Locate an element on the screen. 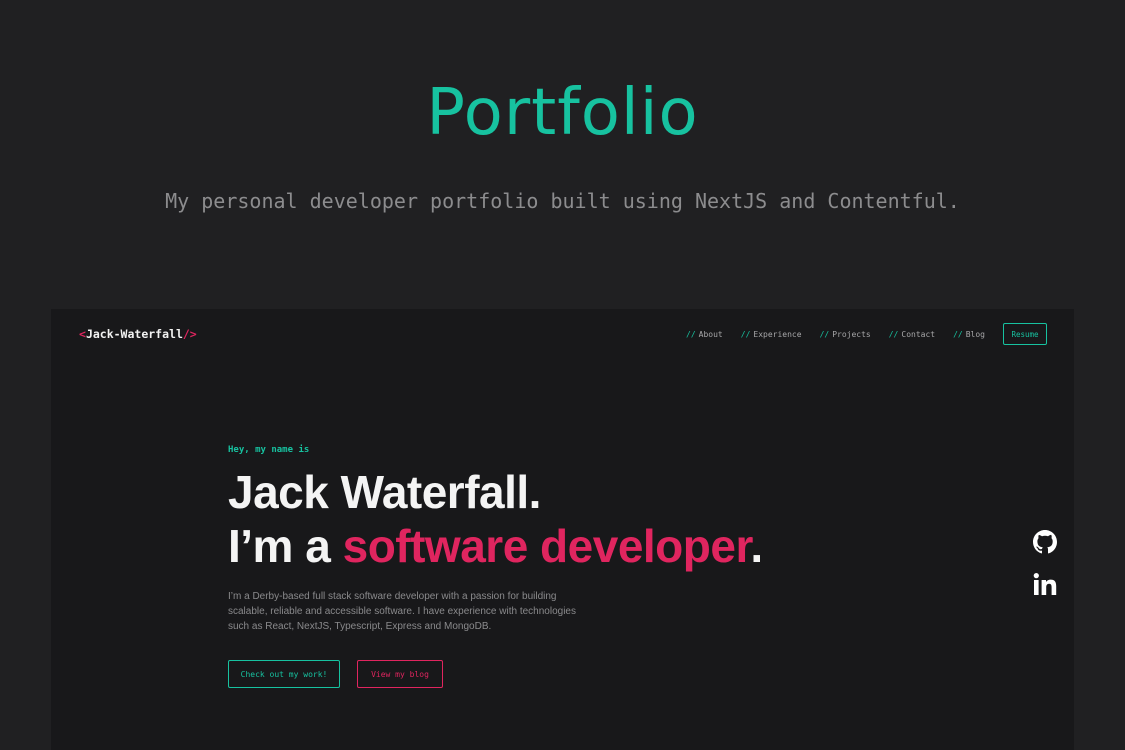 This screenshot has width=1125, height=750. logo-name: Jack-Waterfall is located at coordinates (134, 334).